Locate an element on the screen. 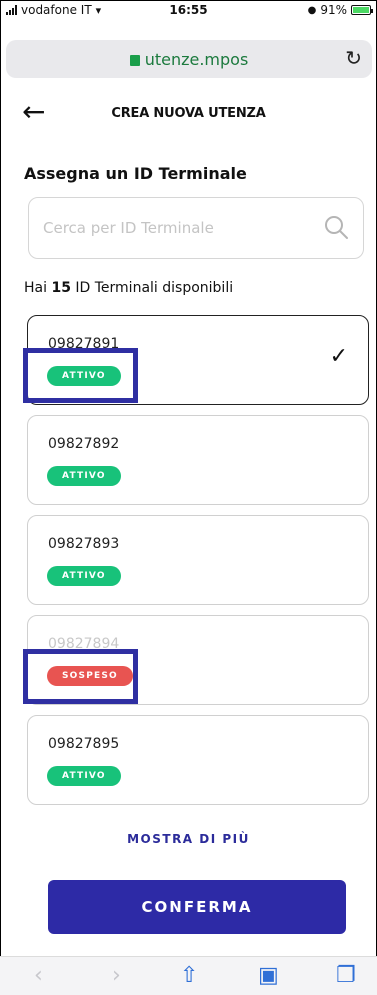 This screenshot has height=995, width=377. url-display: utenze.mpos is located at coordinates (189, 59).